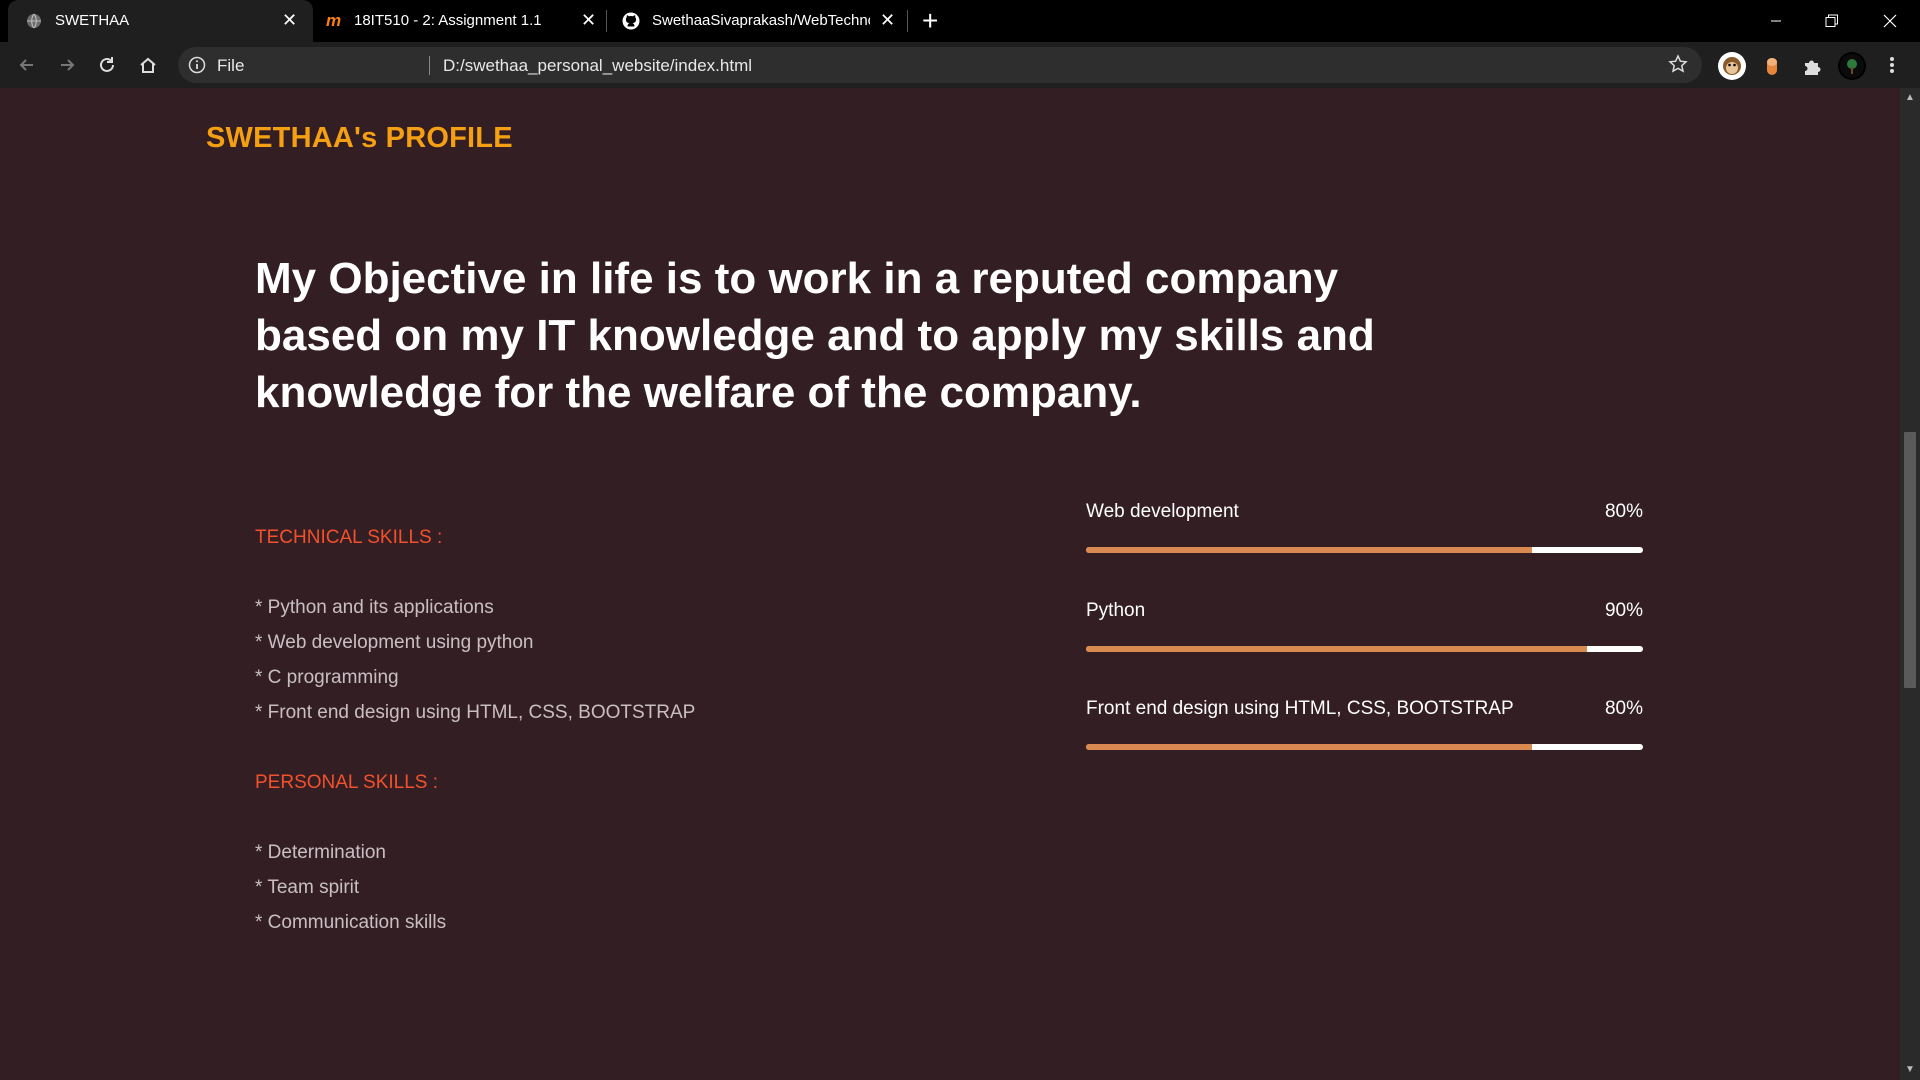  What do you see at coordinates (1910, 98) in the screenshot?
I see `scroll-up-icon: ▲` at bounding box center [1910, 98].